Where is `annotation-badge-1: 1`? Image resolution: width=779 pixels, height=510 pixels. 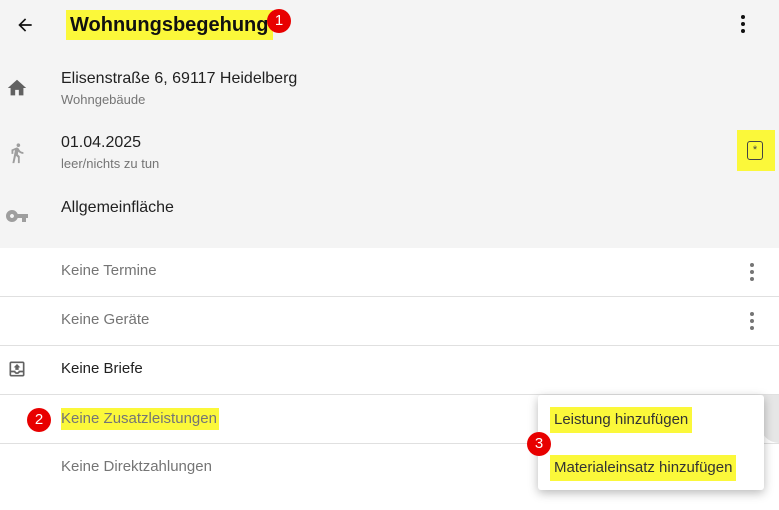
annotation-badge-1: 1 is located at coordinates (279, 21).